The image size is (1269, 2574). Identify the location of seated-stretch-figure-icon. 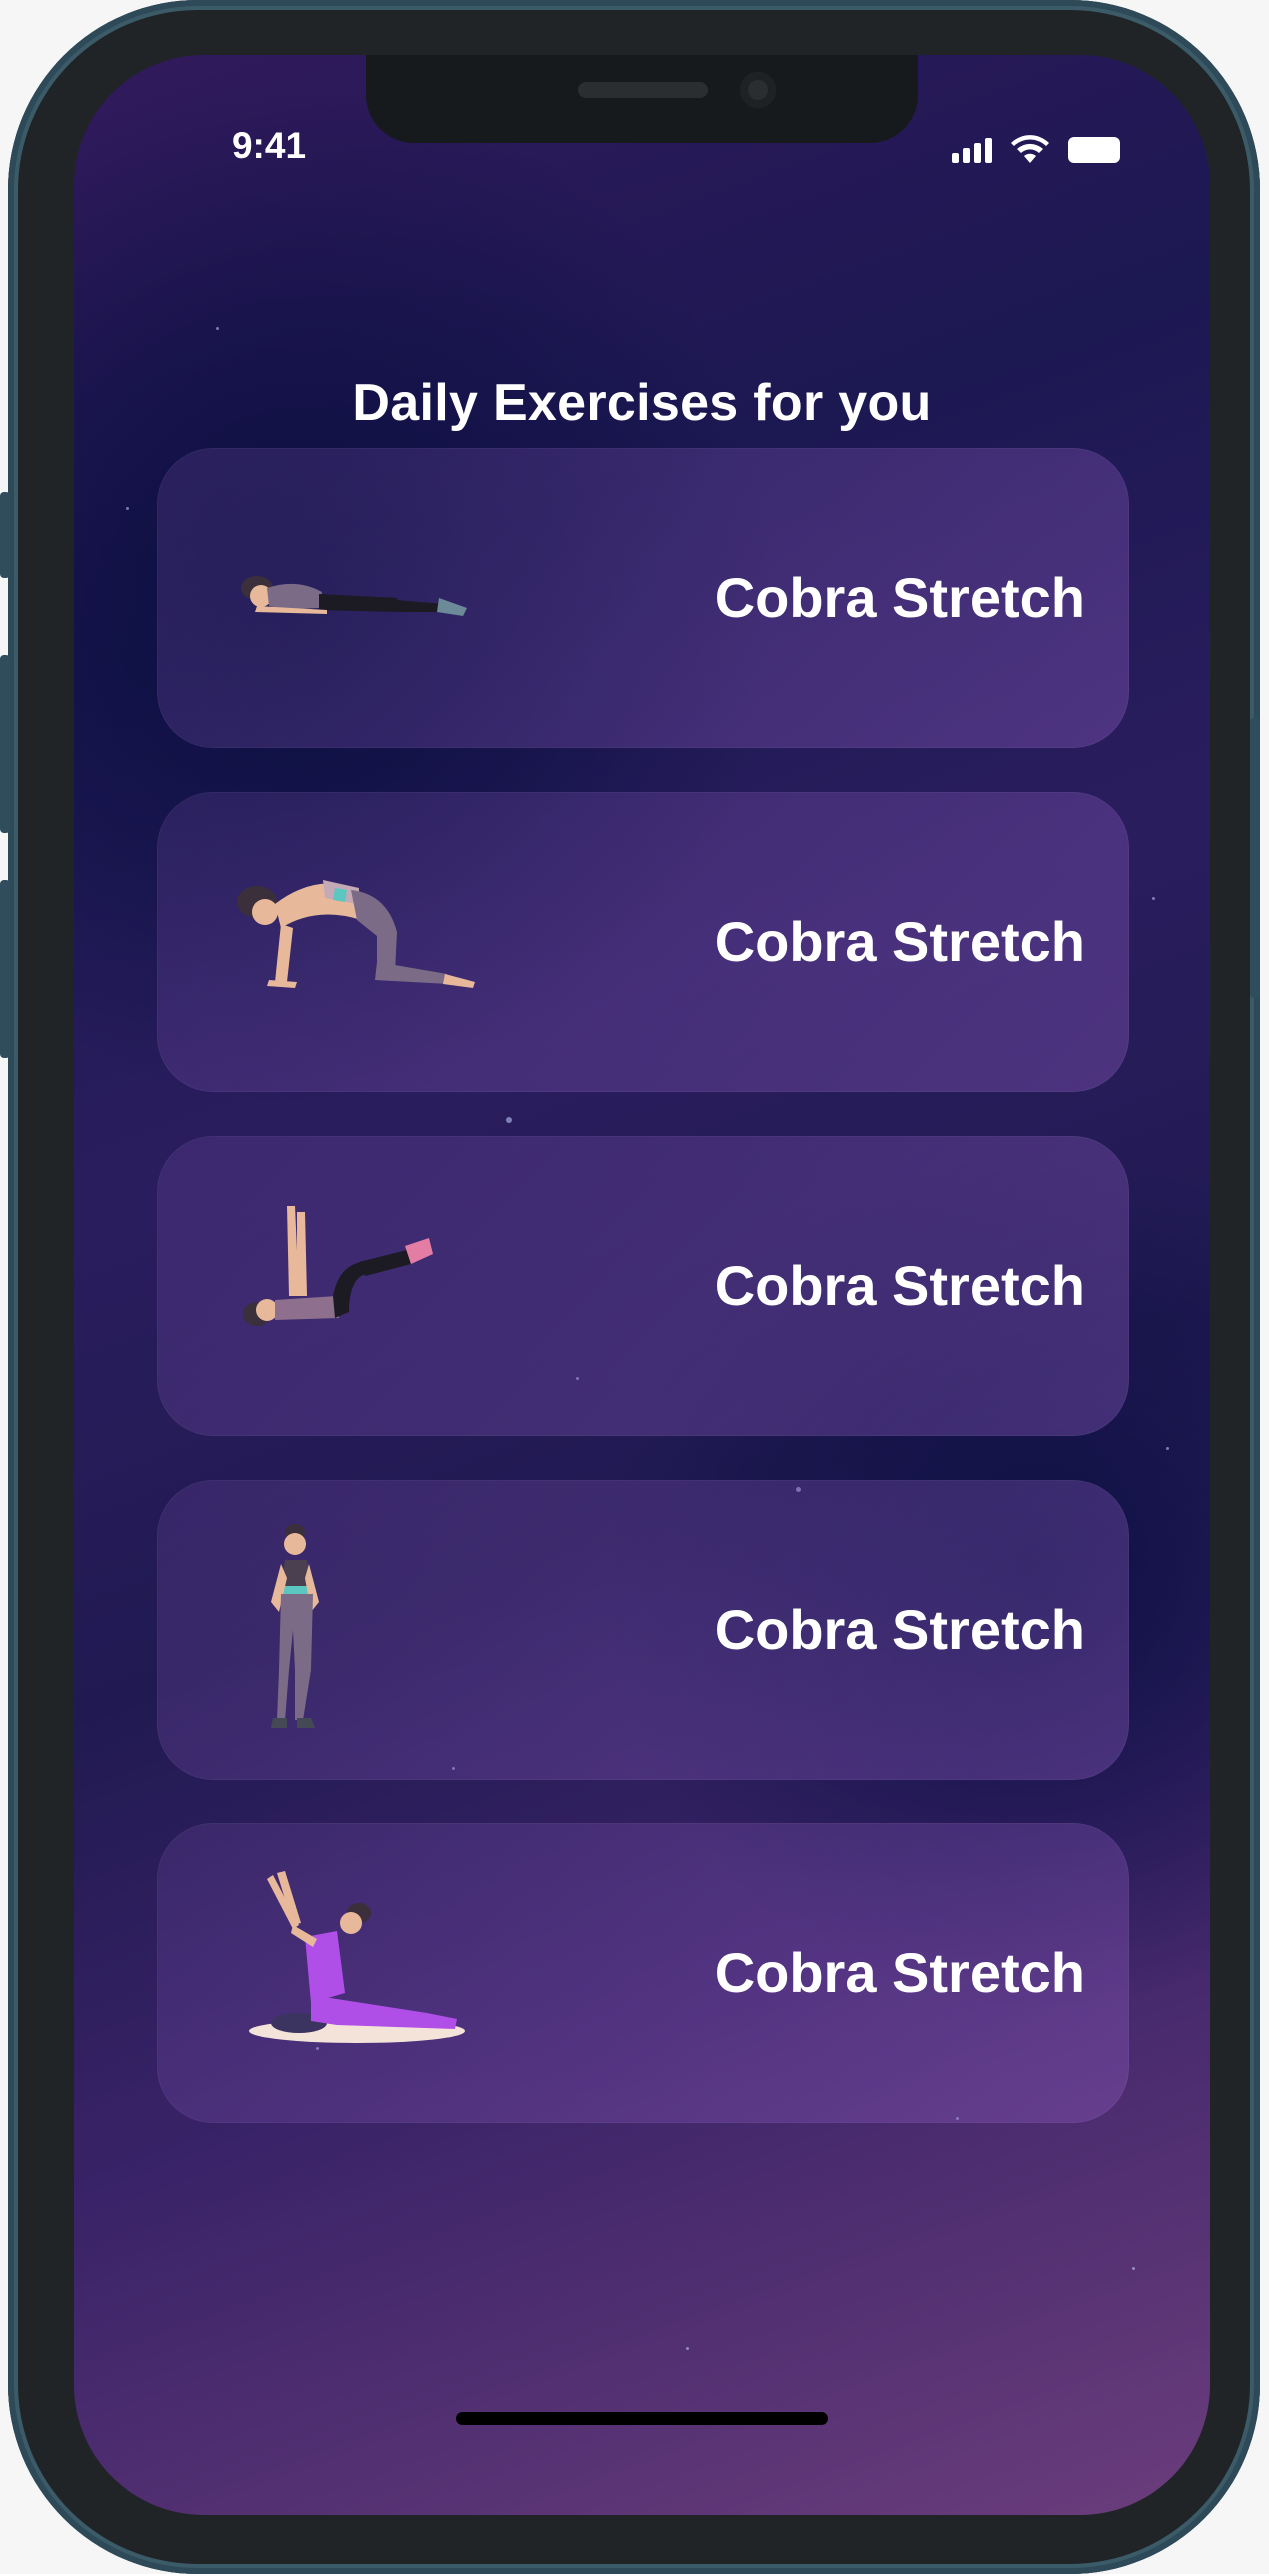
(357, 1957).